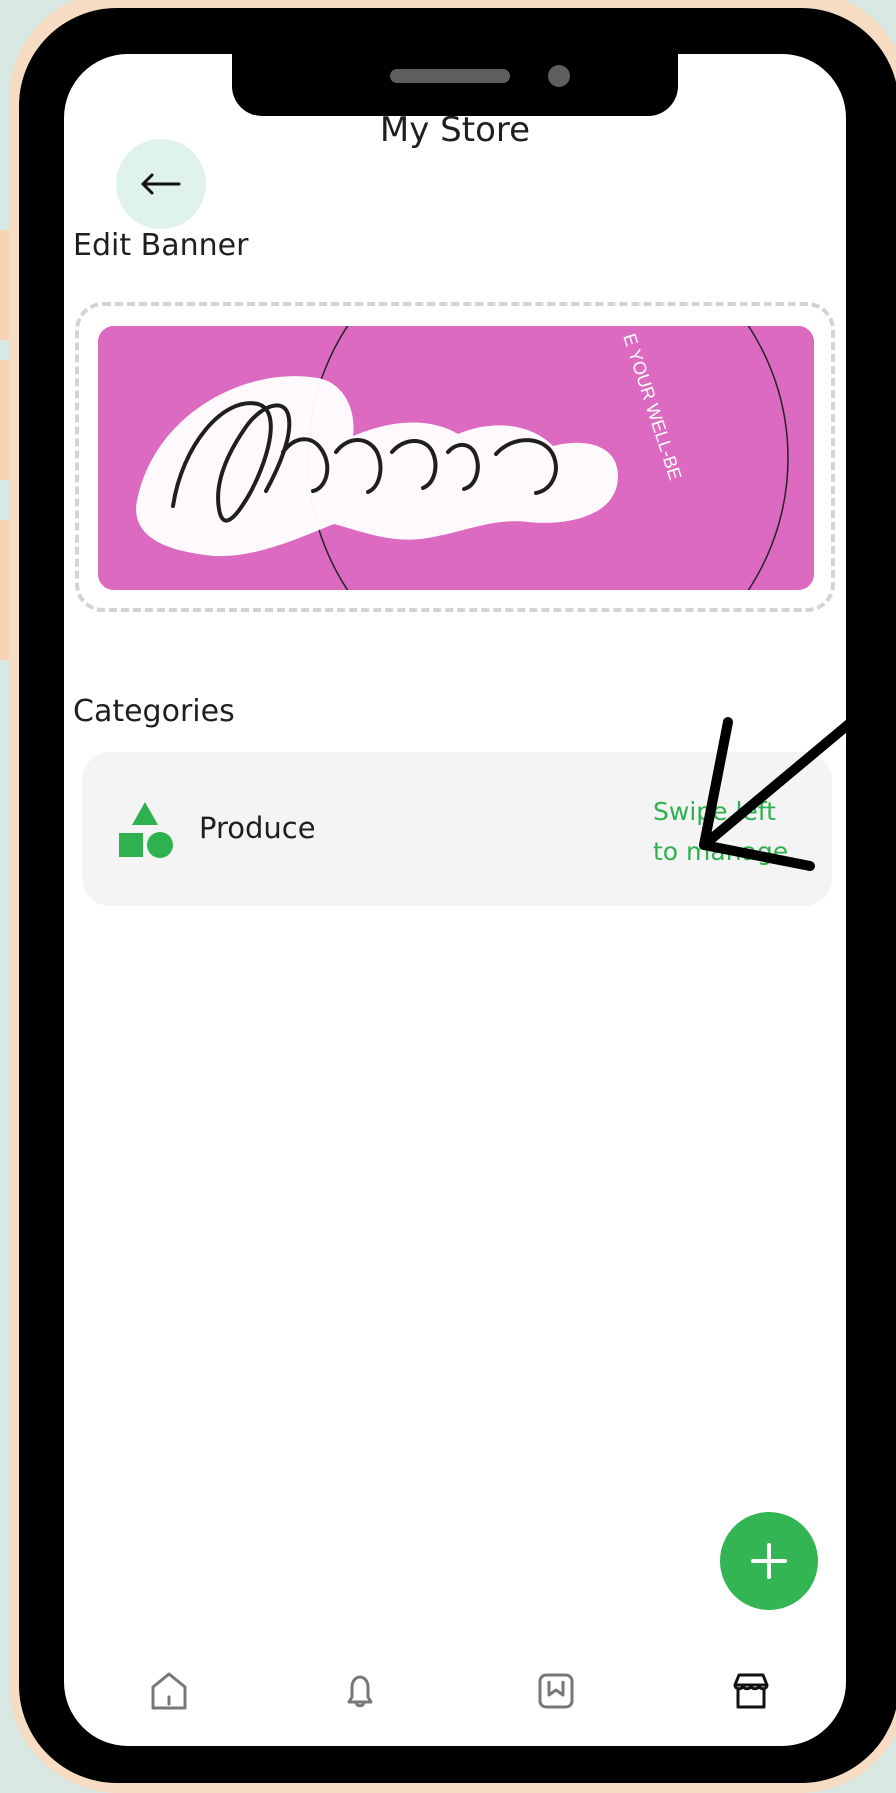 The height and width of the screenshot is (1793, 896). What do you see at coordinates (146, 830) in the screenshot?
I see `shapes-icon` at bounding box center [146, 830].